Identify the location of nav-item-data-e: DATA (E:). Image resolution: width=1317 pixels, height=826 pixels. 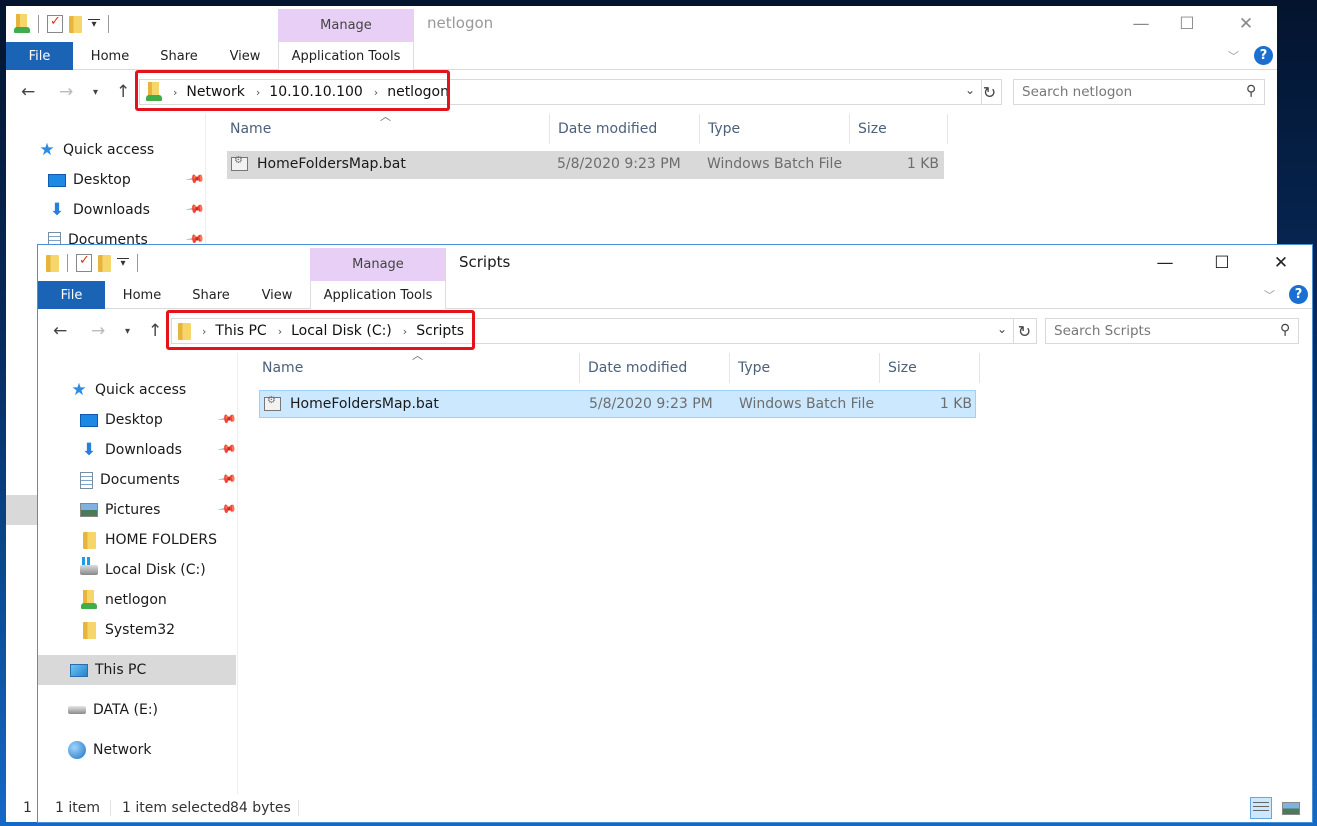
(113, 710).